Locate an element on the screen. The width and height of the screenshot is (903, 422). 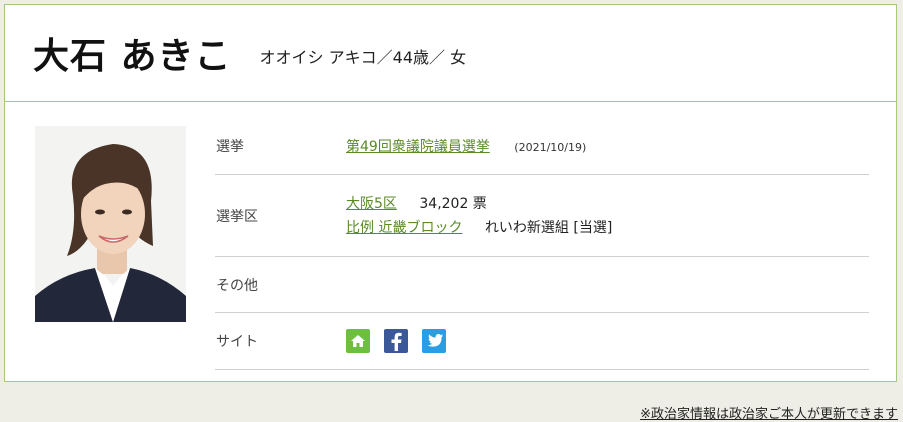
party-result: れいわ新選組 [当選] is located at coordinates (548, 227).